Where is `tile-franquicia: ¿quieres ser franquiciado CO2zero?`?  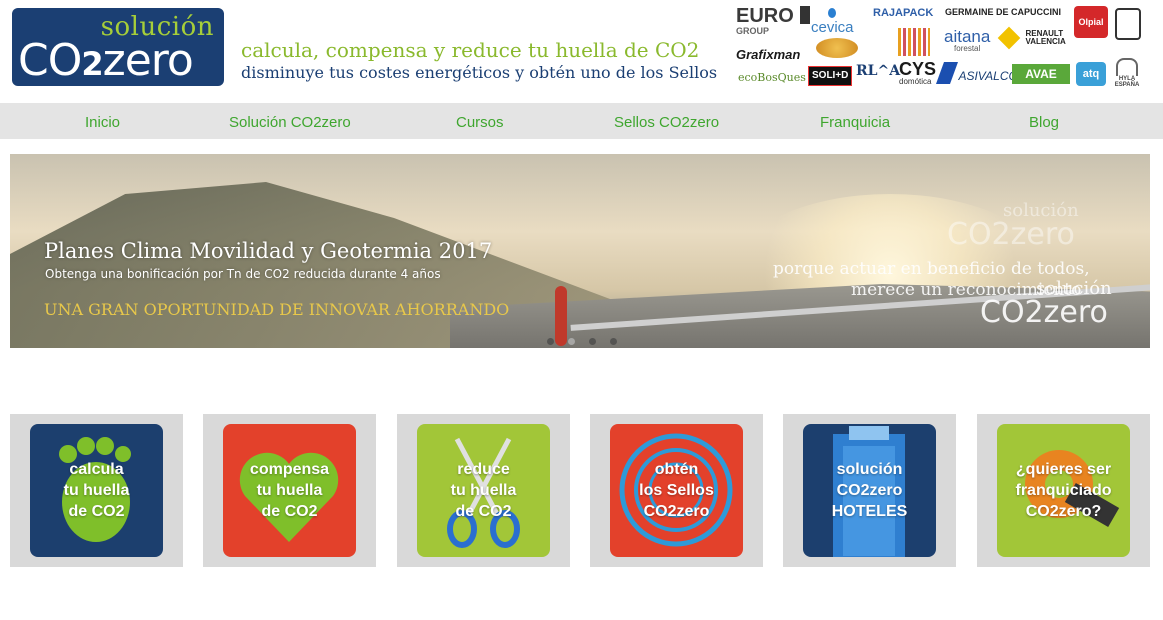
tile-franquicia: ¿quieres ser franquiciado CO2zero? is located at coordinates (1063, 490).